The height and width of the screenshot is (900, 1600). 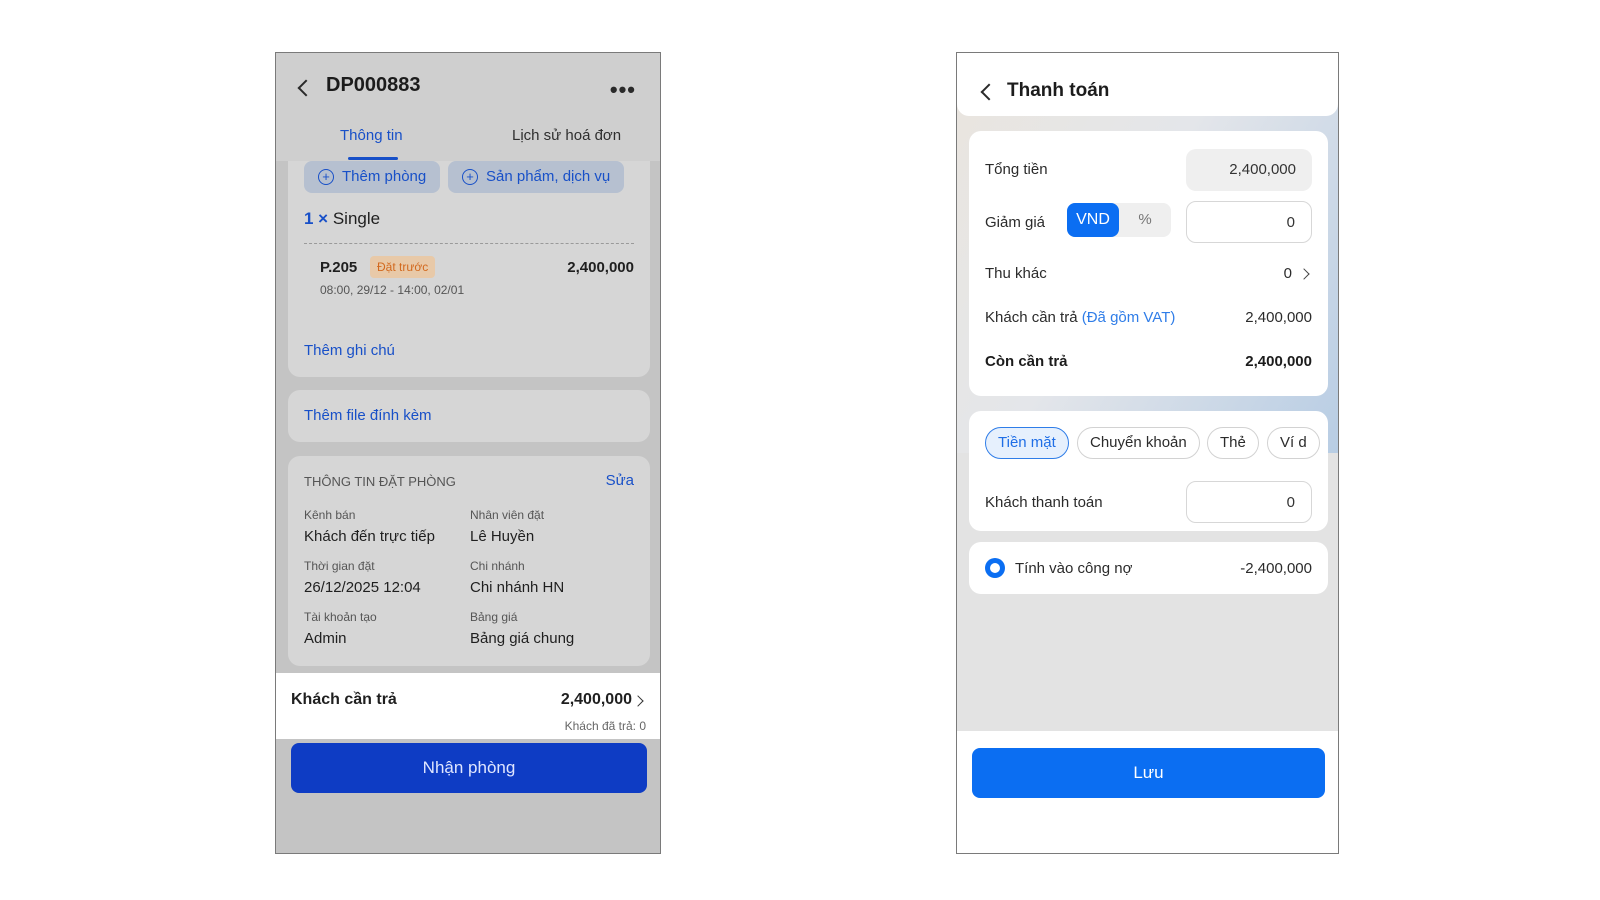 I want to click on booking-header: DP000883 ••• Thông tin Lịch sử hoá đơn, so click(x=468, y=107).